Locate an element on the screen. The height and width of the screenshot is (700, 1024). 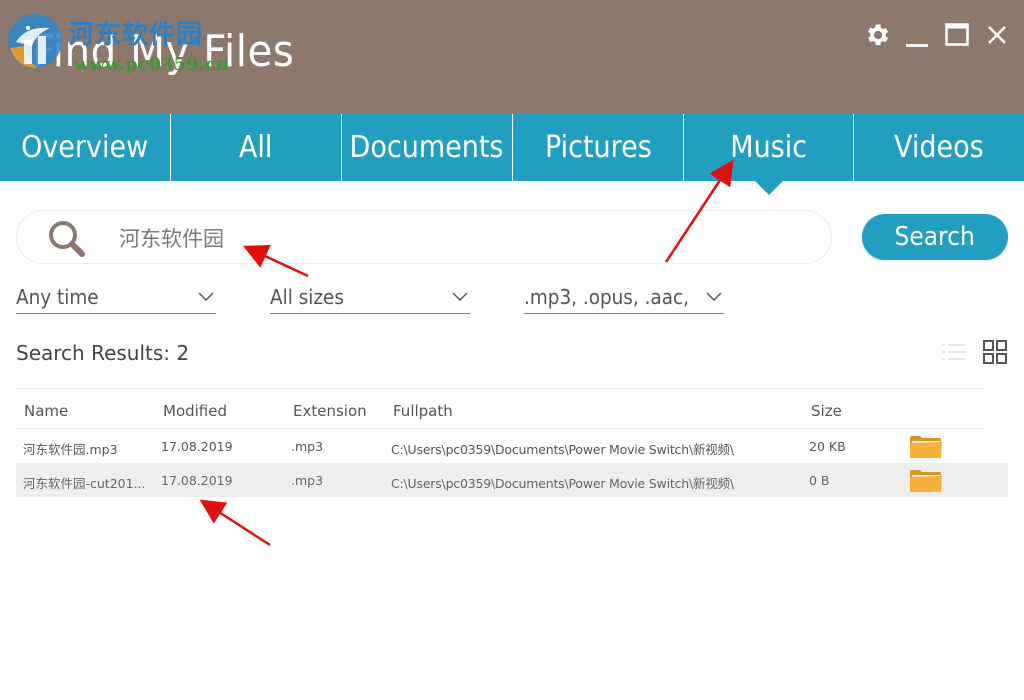
tab-pictures: Pictures is located at coordinates (598, 147).